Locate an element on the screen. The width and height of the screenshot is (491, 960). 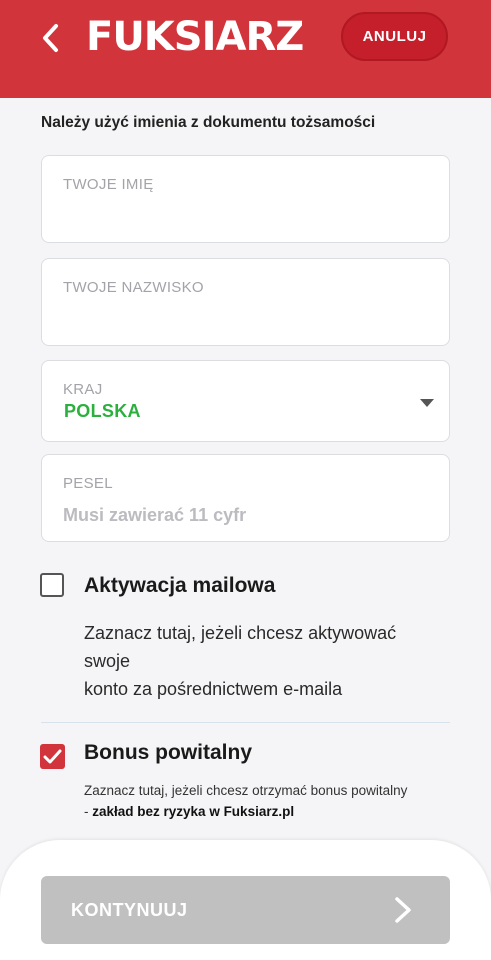
last-name-label: TWOJE NAZWISKO is located at coordinates (133, 287).